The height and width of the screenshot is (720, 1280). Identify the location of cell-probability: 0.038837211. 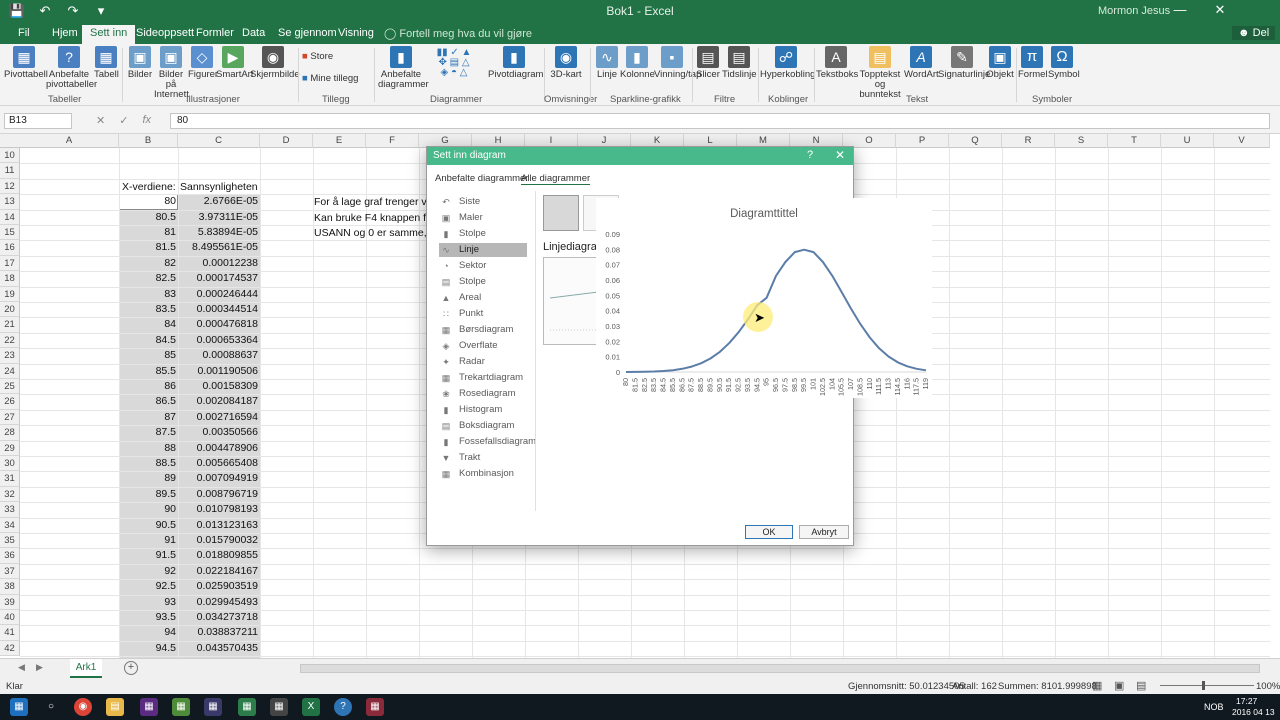
(218, 632).